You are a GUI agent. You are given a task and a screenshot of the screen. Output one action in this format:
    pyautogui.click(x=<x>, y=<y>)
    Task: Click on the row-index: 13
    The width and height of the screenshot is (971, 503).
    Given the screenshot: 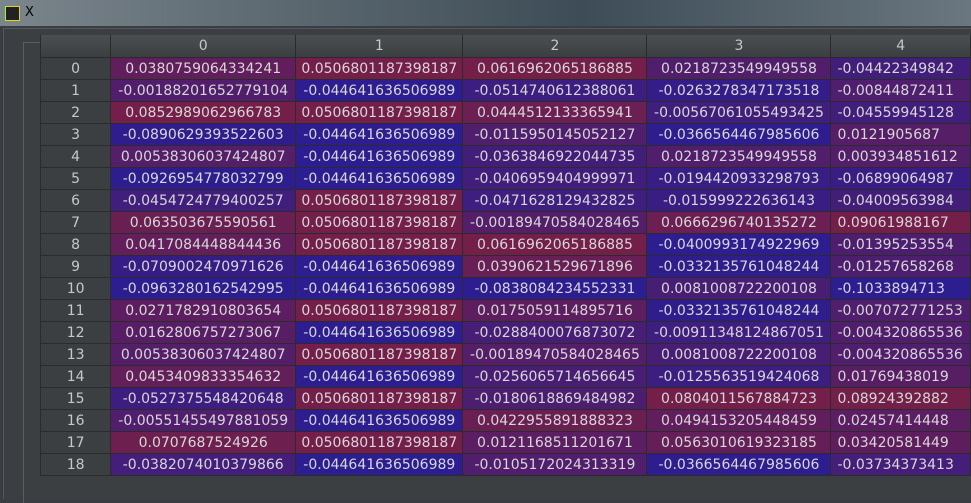 What is the action you would take?
    pyautogui.click(x=75, y=354)
    